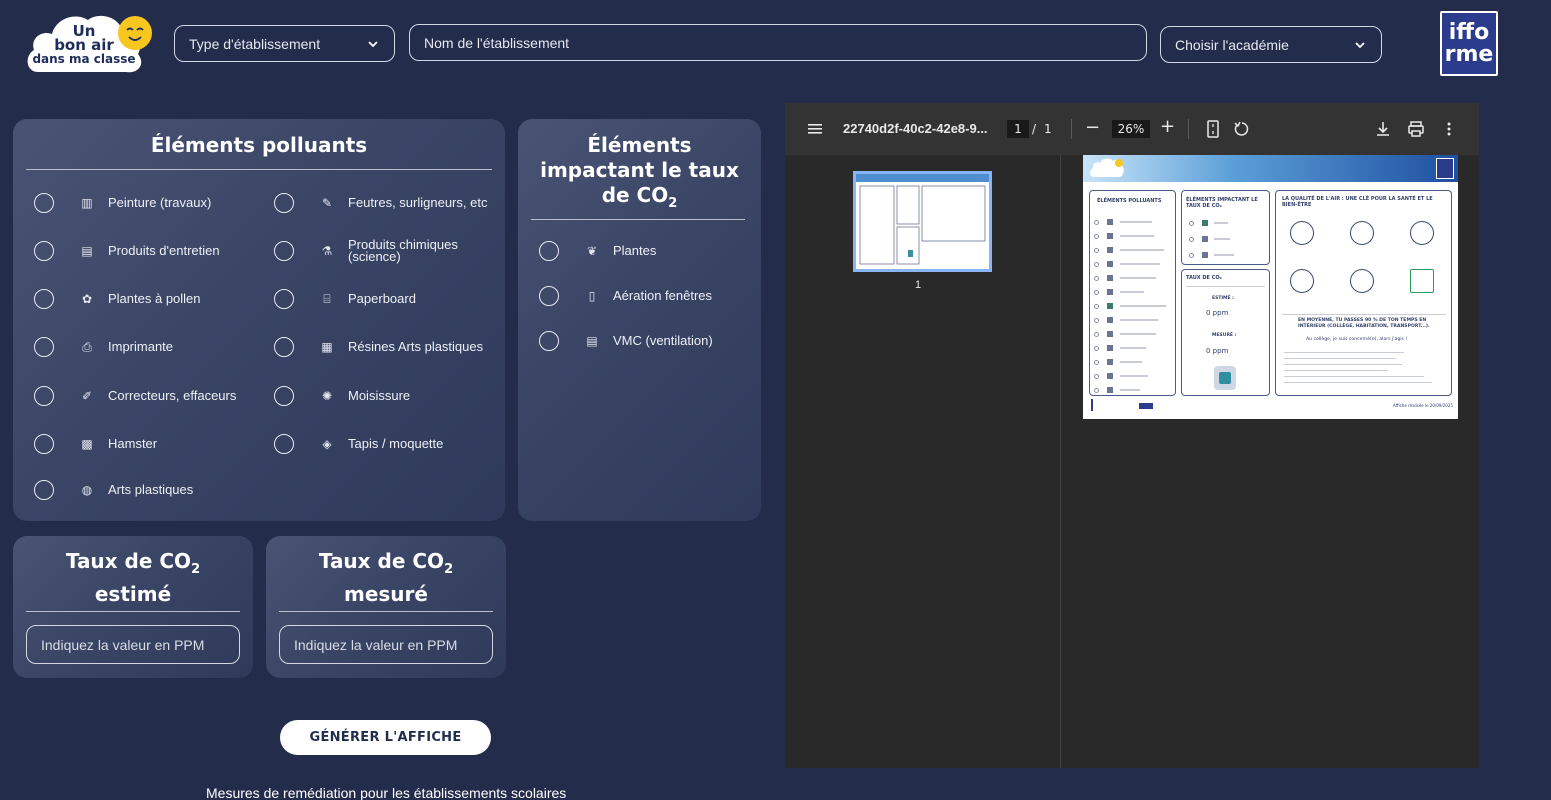 The image size is (1551, 800). Describe the element at coordinates (1469, 43) in the screenshot. I see `partner-logo: iffo rme` at that location.